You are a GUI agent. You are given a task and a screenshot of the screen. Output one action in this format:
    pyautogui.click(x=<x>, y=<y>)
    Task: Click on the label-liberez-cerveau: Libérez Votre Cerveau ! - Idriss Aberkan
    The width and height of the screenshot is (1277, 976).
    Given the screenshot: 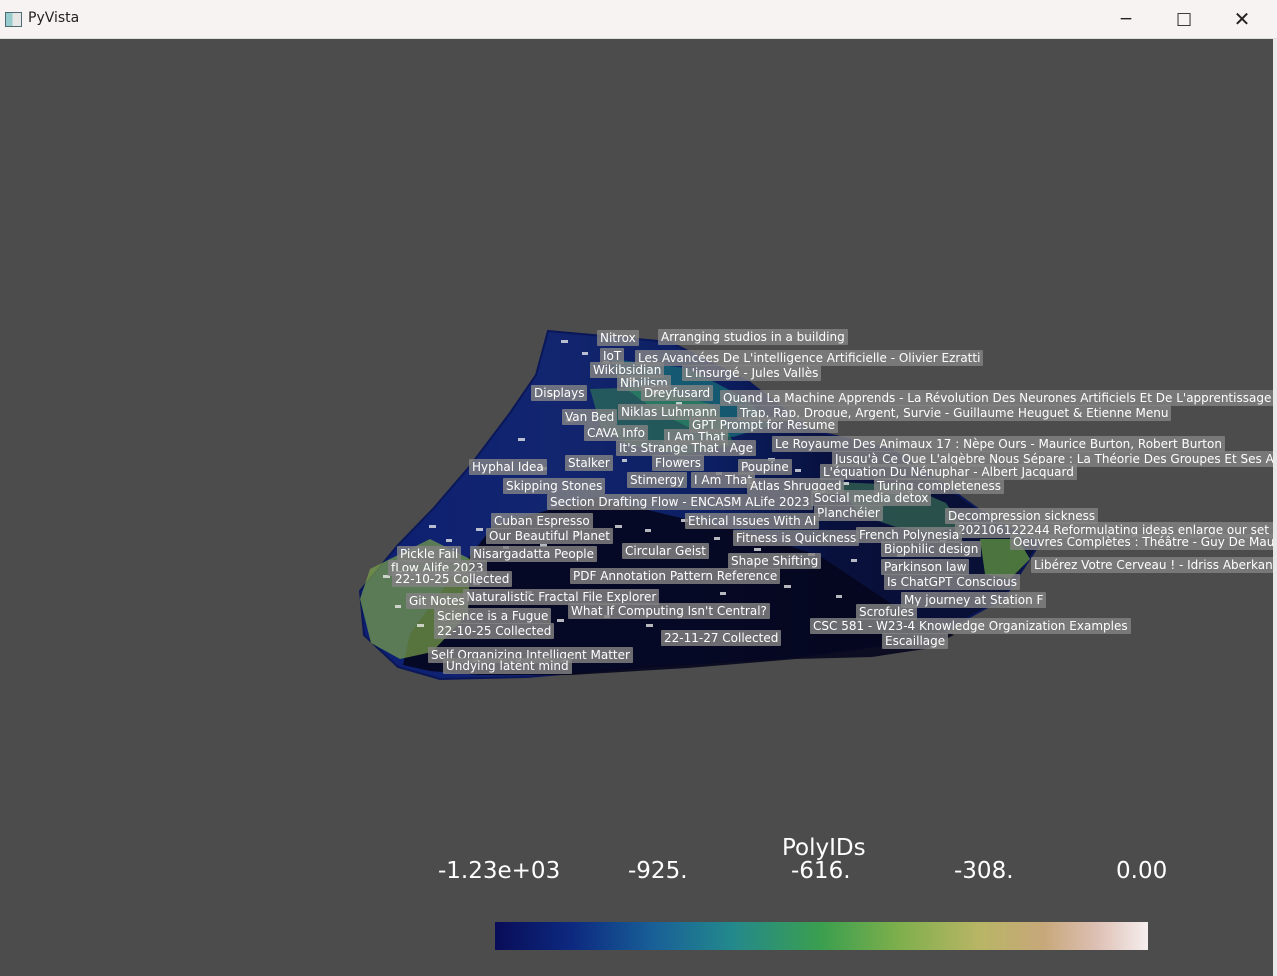 What is the action you would take?
    pyautogui.click(x=1153, y=565)
    